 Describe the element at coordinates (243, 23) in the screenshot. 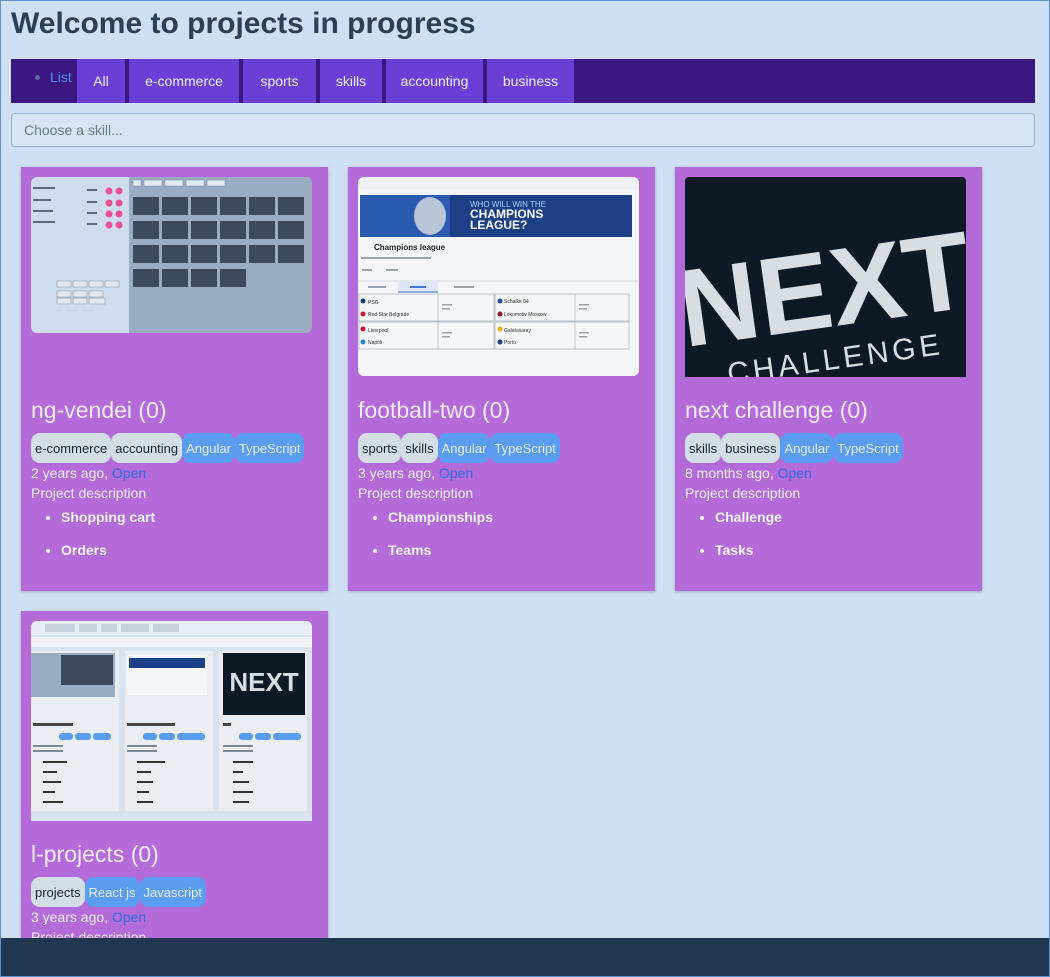

I see `page-title: Welcome to projects in progress` at that location.